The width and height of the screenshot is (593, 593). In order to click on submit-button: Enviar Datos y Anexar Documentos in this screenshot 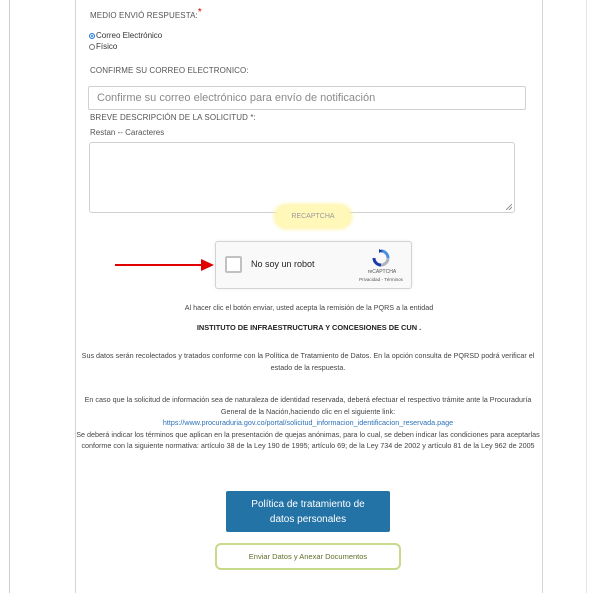, I will do `click(308, 556)`.